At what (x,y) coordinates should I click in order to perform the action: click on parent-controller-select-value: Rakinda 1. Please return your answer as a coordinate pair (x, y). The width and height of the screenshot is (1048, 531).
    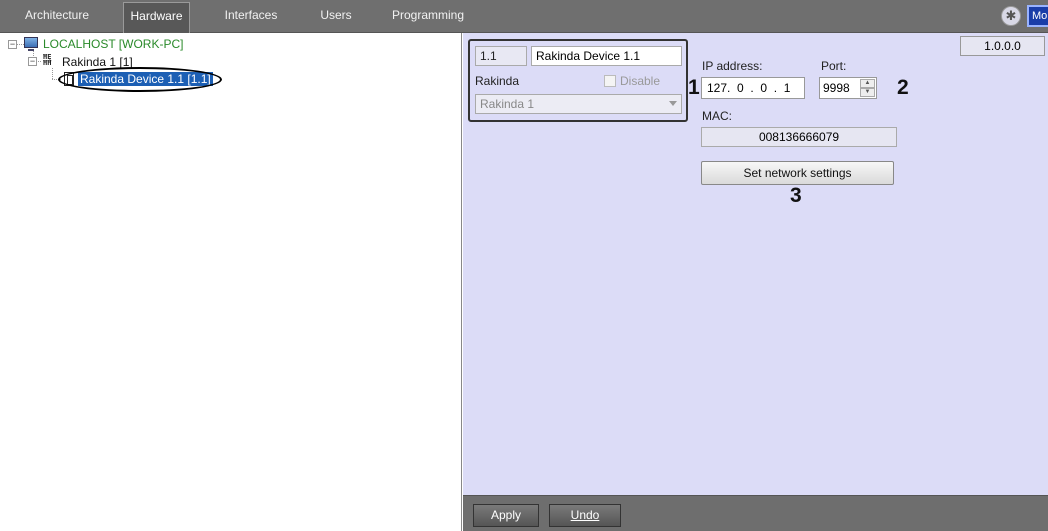
    Looking at the image, I should click on (507, 104).